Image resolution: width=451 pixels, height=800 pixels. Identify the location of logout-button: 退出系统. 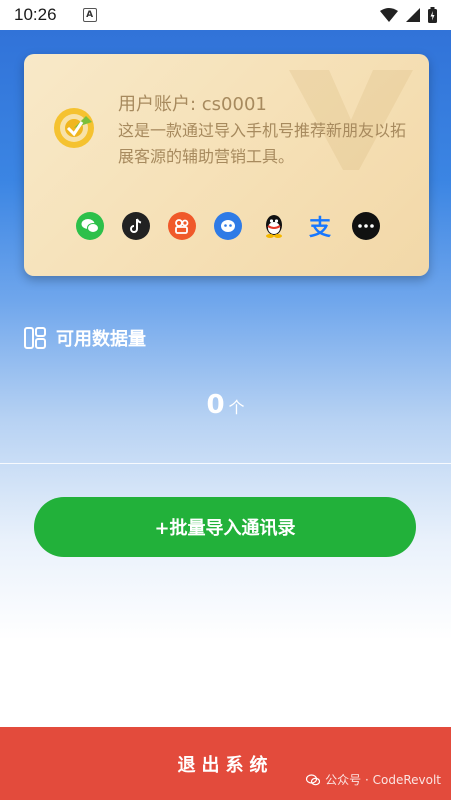
(225, 763).